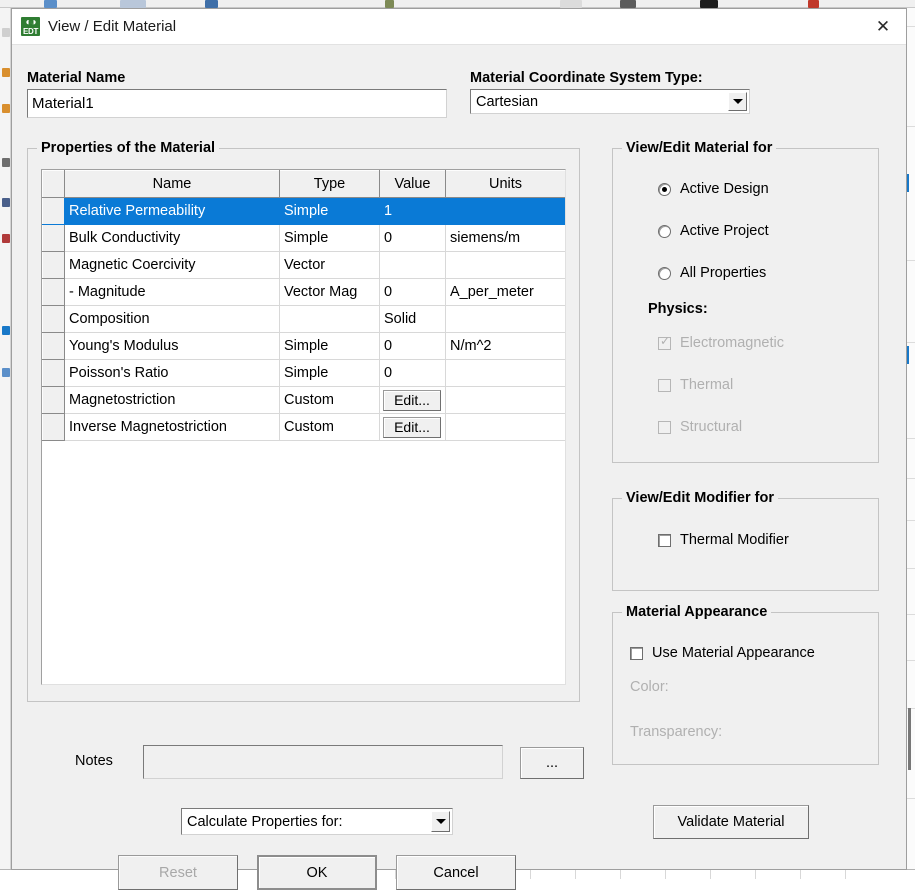  I want to click on cell-value, so click(413, 265).